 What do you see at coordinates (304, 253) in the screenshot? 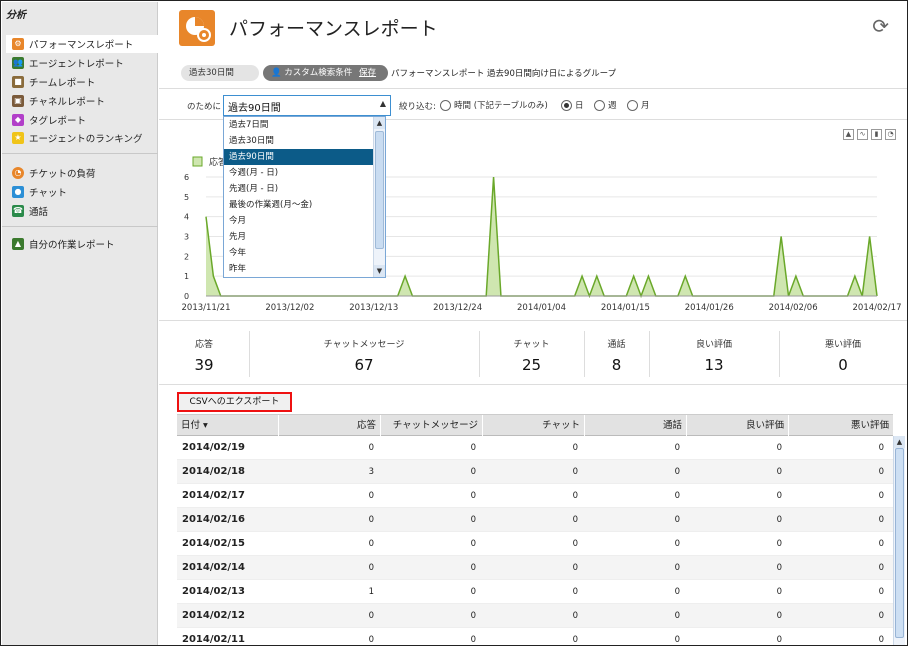
I see `dropdown-option: 今年` at bounding box center [304, 253].